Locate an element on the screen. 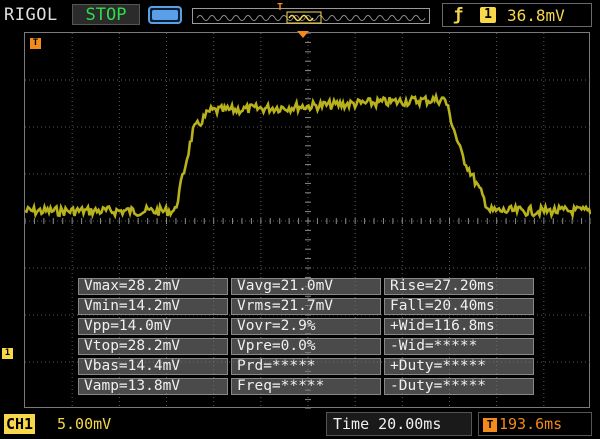 This screenshot has height=439, width=600. trigger-offset-value: 193.6ms is located at coordinates (531, 424).